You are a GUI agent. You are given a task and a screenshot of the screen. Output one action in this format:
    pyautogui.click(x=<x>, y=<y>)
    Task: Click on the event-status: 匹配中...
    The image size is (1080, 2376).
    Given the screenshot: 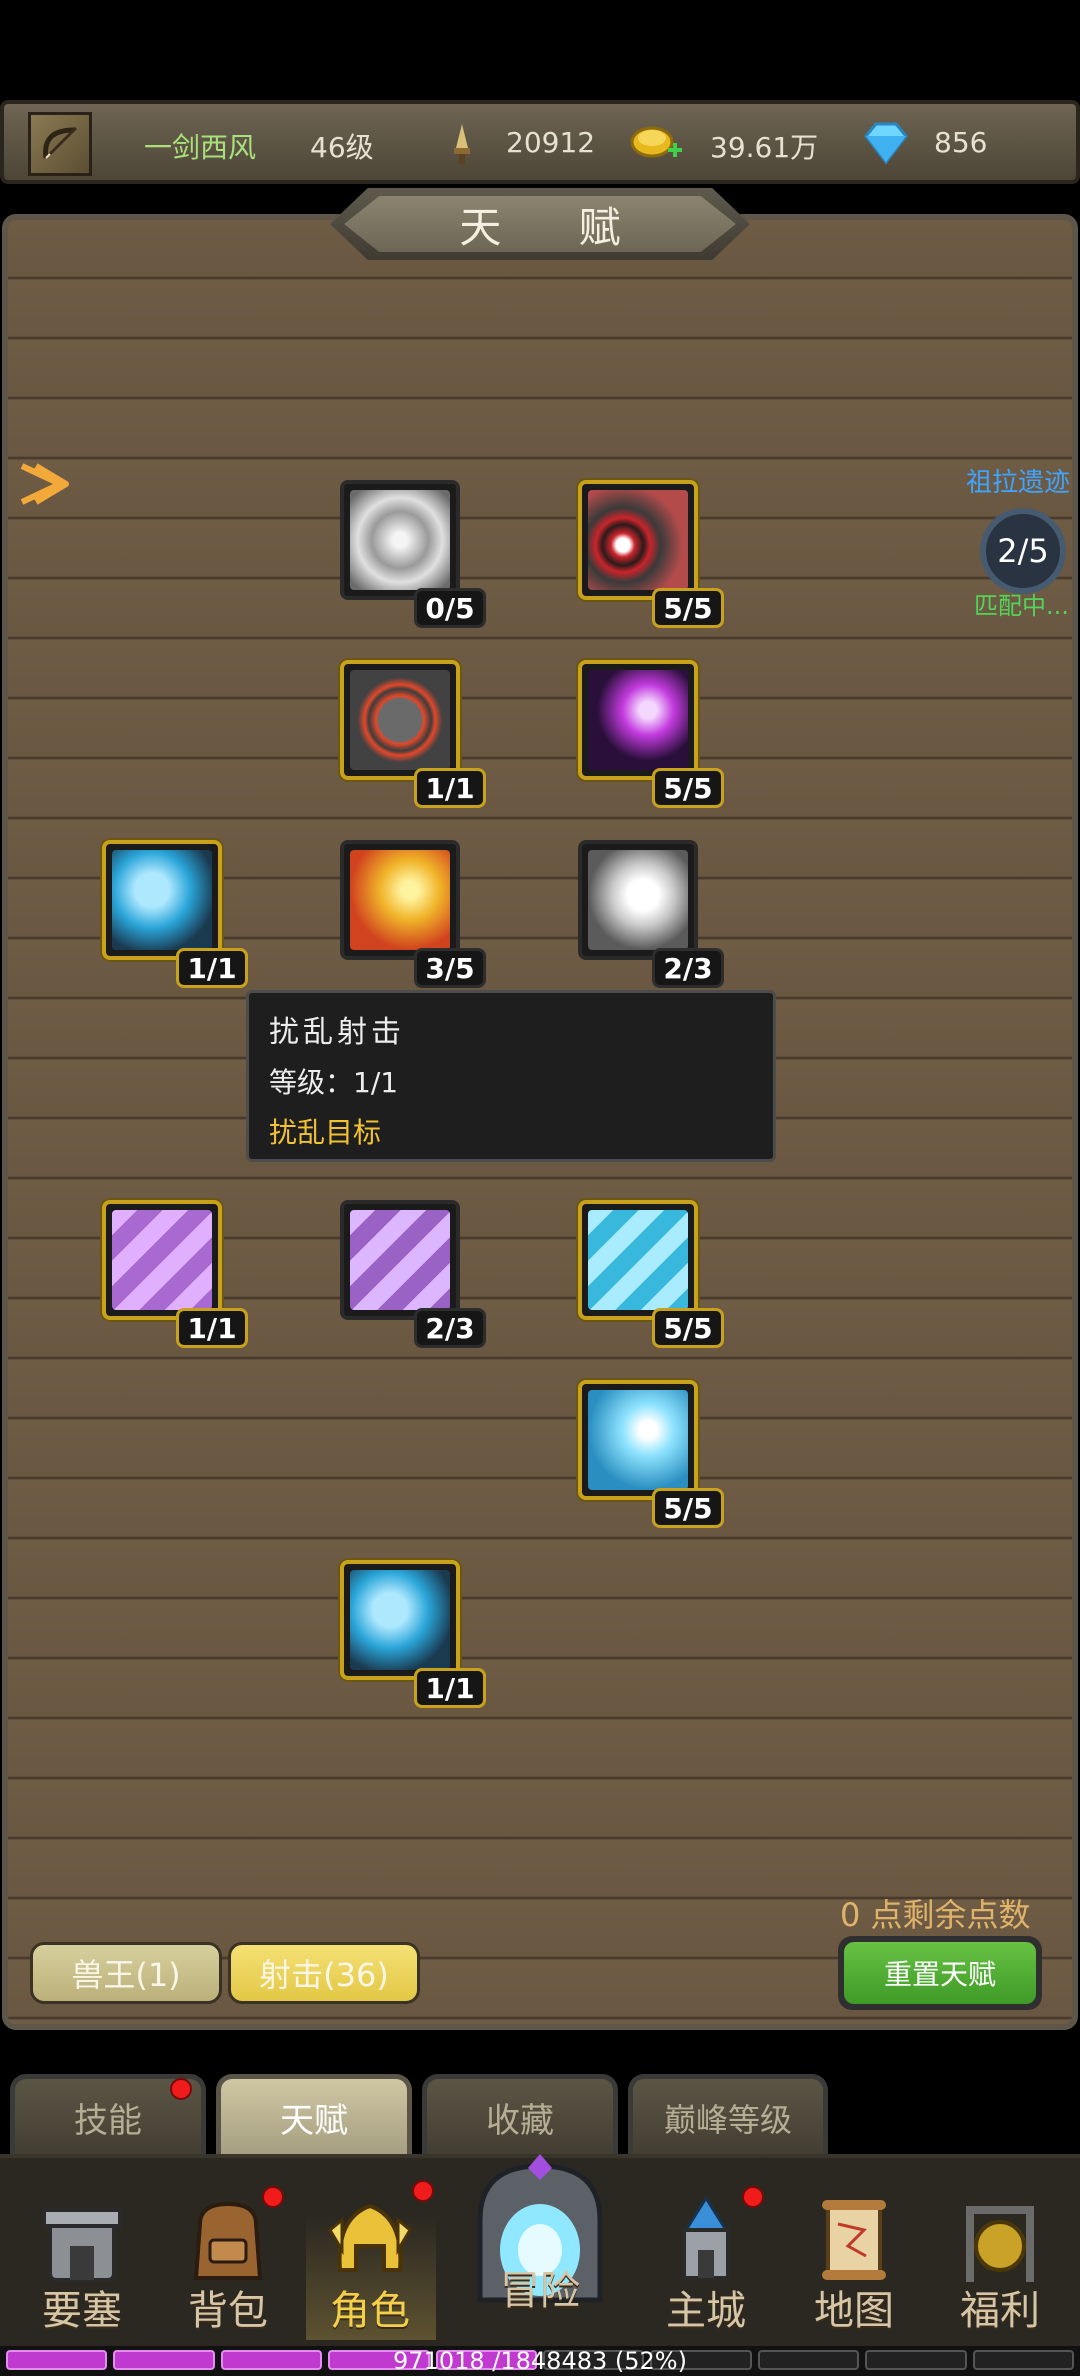 What is the action you would take?
    pyautogui.click(x=1021, y=606)
    